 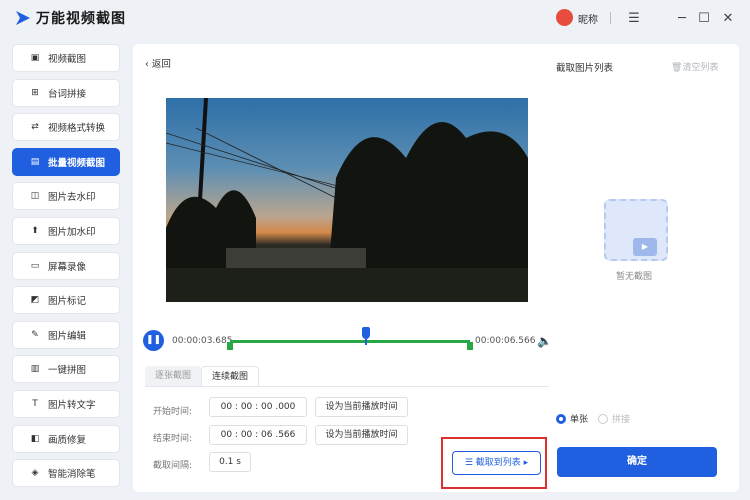 I want to click on sidebar-item-image-to-text: T 图片转文字, so click(x=66, y=403).